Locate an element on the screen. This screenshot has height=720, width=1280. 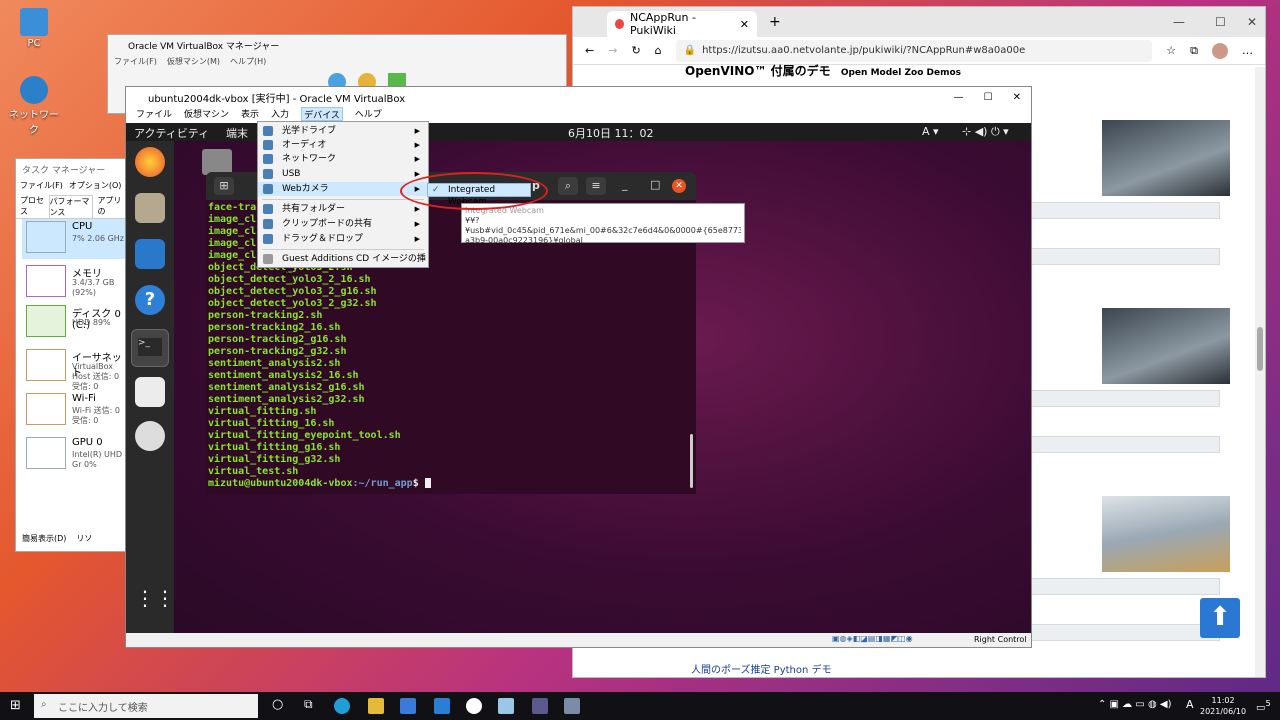
cortana-icon: ○ is located at coordinates (277, 704).